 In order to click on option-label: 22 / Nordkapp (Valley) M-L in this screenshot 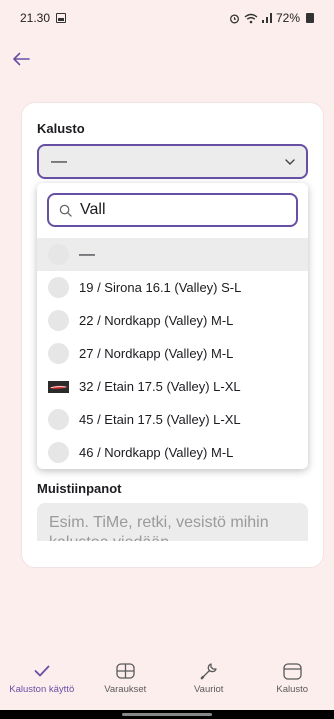, I will do `click(156, 320)`.